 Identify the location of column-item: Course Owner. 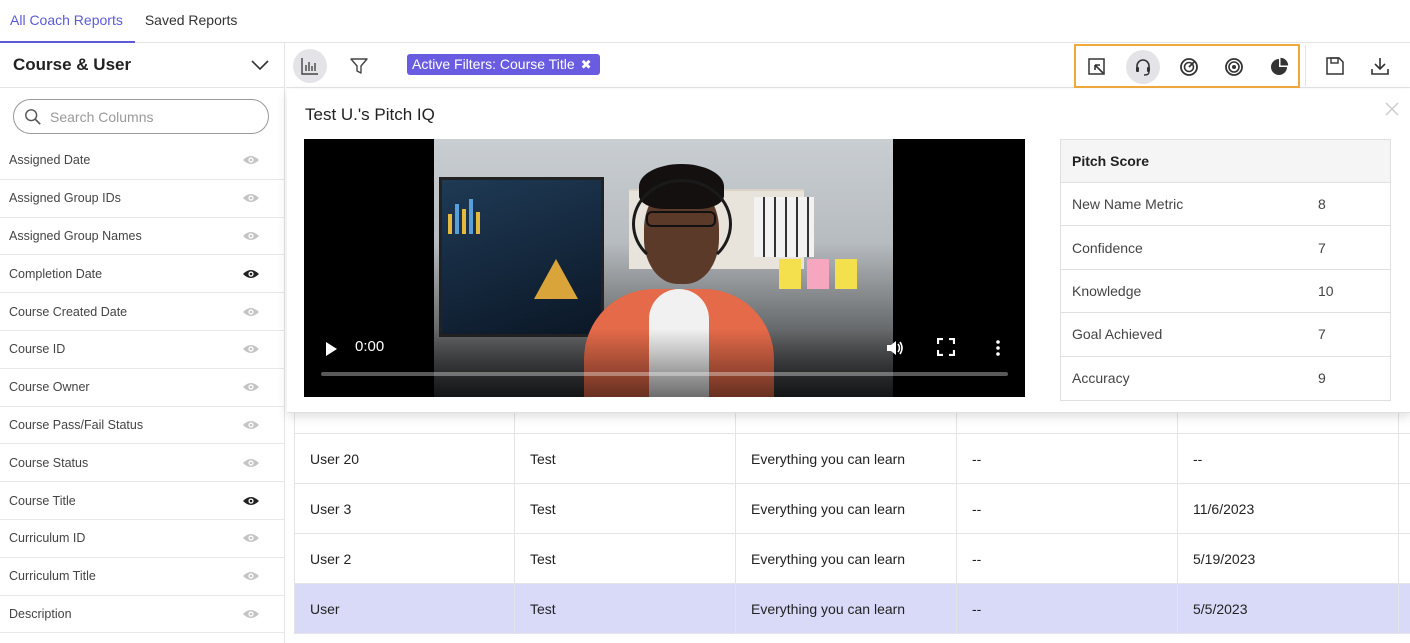
(142, 388).